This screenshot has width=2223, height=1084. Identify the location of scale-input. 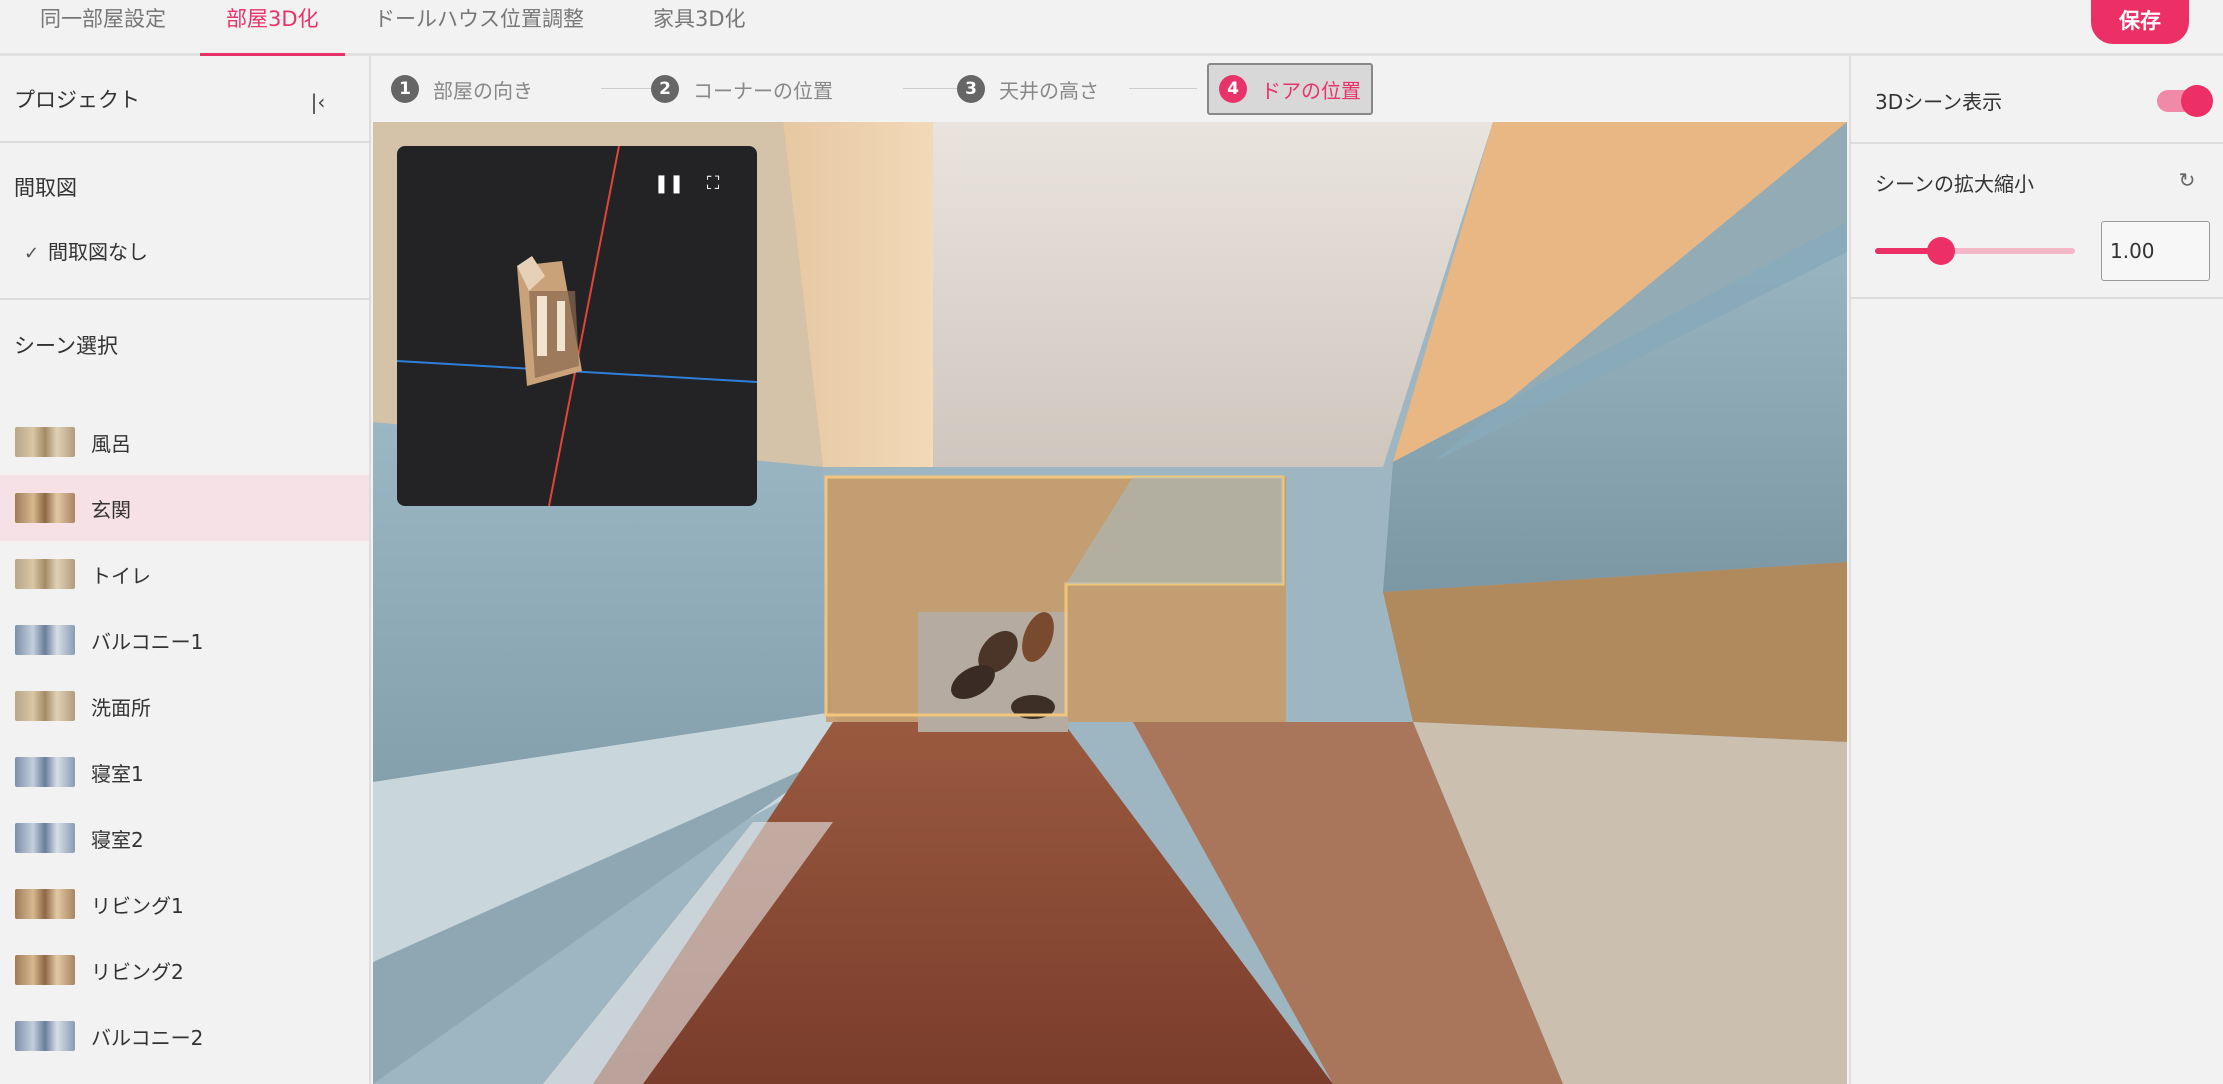
(2155, 251).